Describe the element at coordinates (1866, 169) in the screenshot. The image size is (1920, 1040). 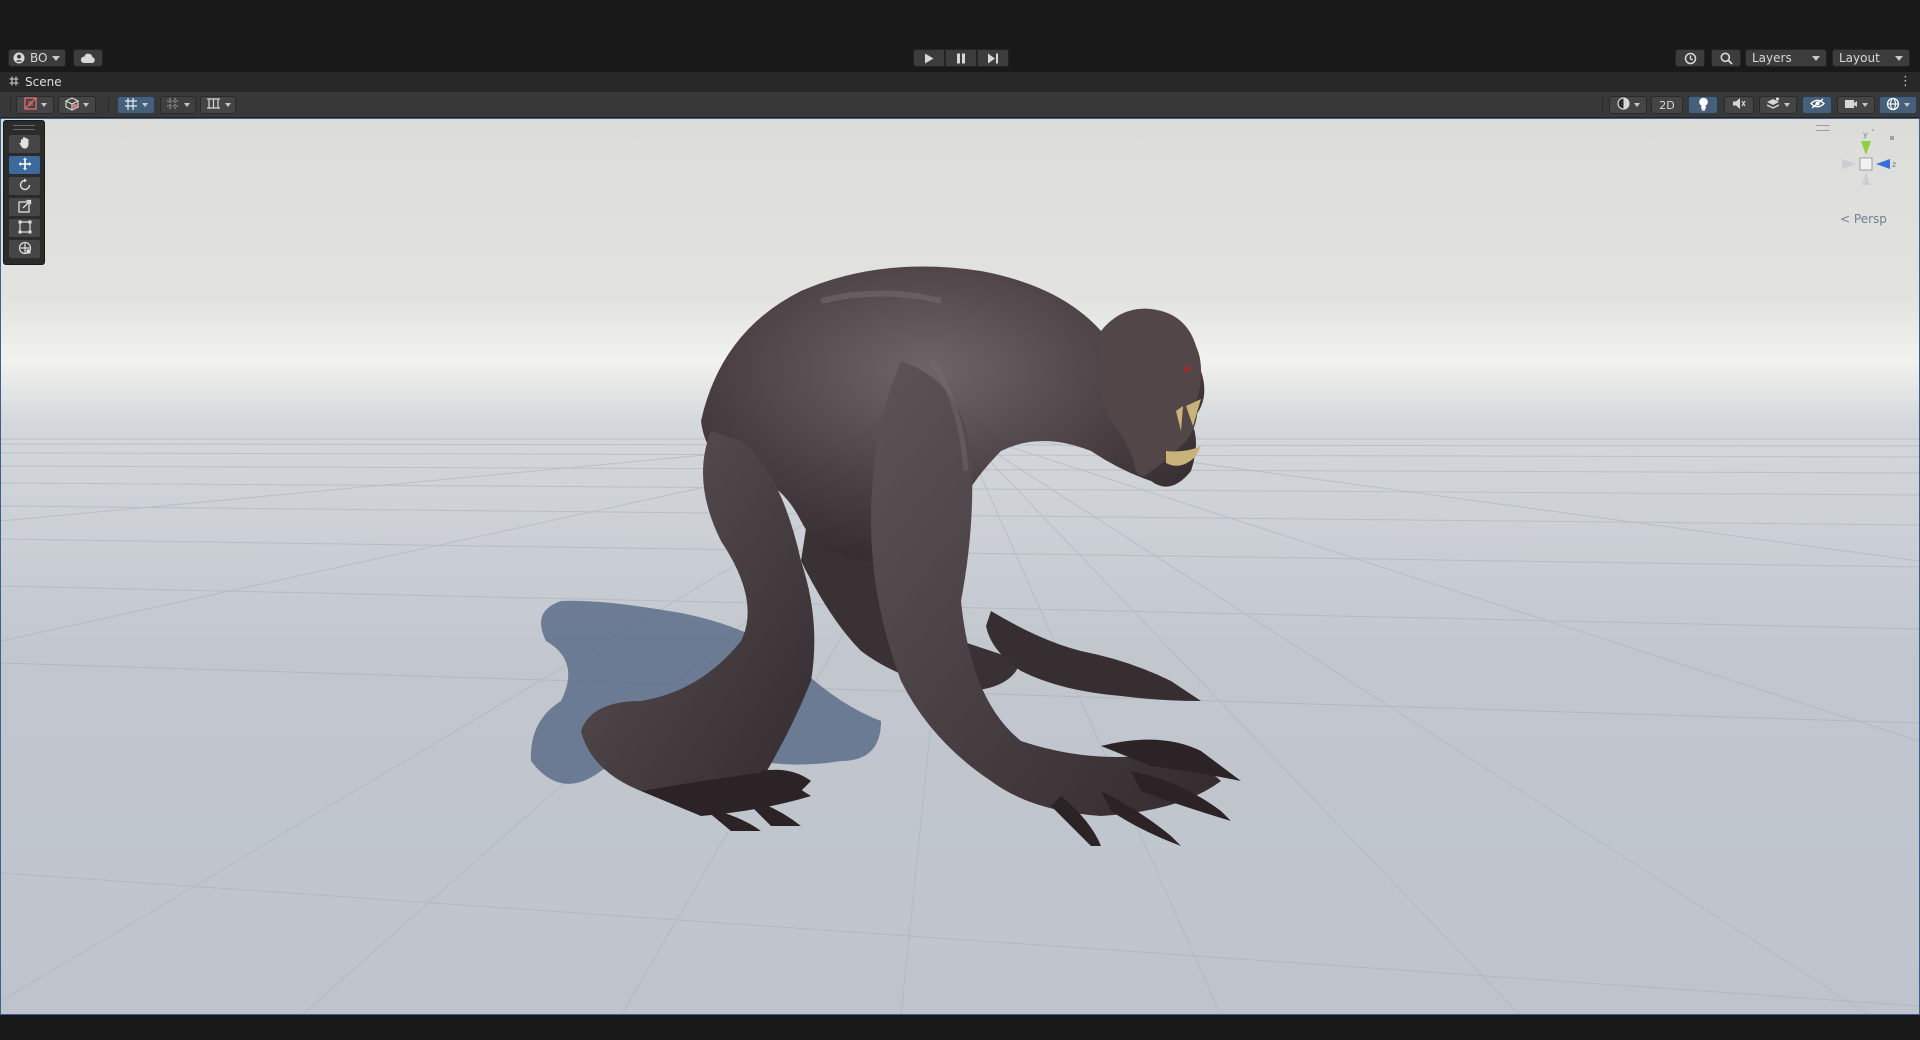
I see `orientation-gizmo: y z` at that location.